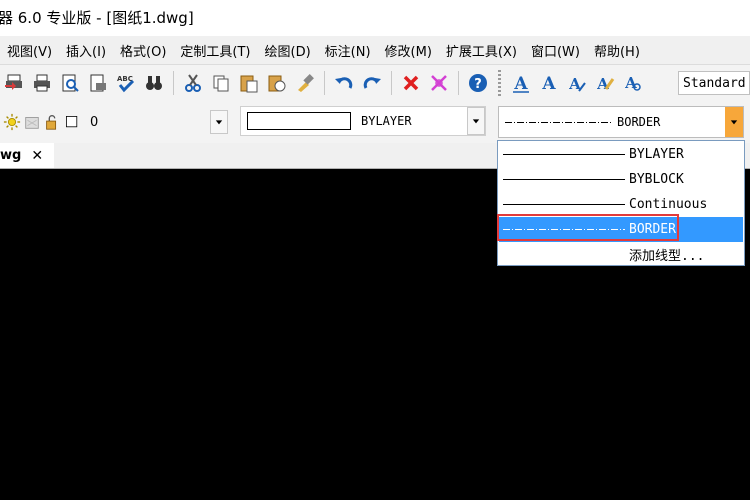 This screenshot has height=500, width=750. Describe the element at coordinates (656, 154) in the screenshot. I see `linetype-option-label: BYLAYER` at that location.